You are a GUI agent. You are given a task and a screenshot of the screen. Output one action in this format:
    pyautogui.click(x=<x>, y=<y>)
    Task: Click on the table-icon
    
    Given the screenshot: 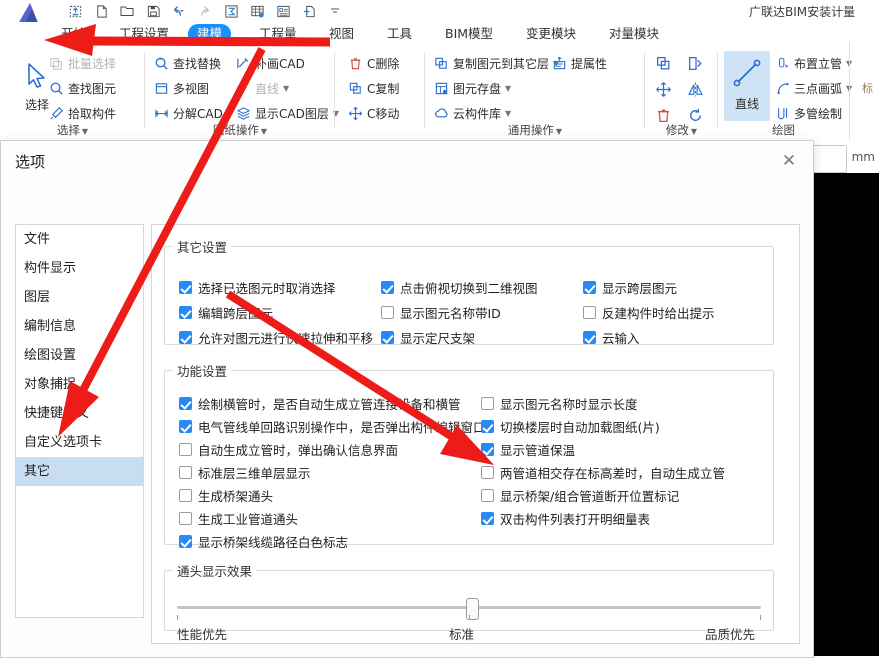 What is the action you would take?
    pyautogui.click(x=257, y=11)
    